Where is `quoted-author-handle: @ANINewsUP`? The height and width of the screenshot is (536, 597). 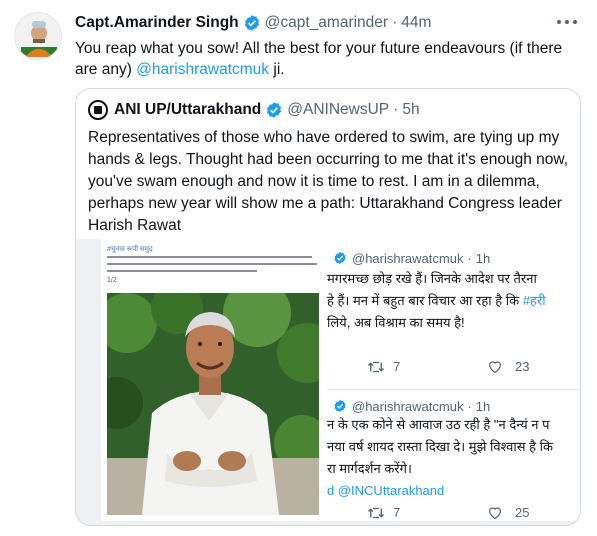
quoted-author-handle: @ANINewsUP is located at coordinates (338, 110).